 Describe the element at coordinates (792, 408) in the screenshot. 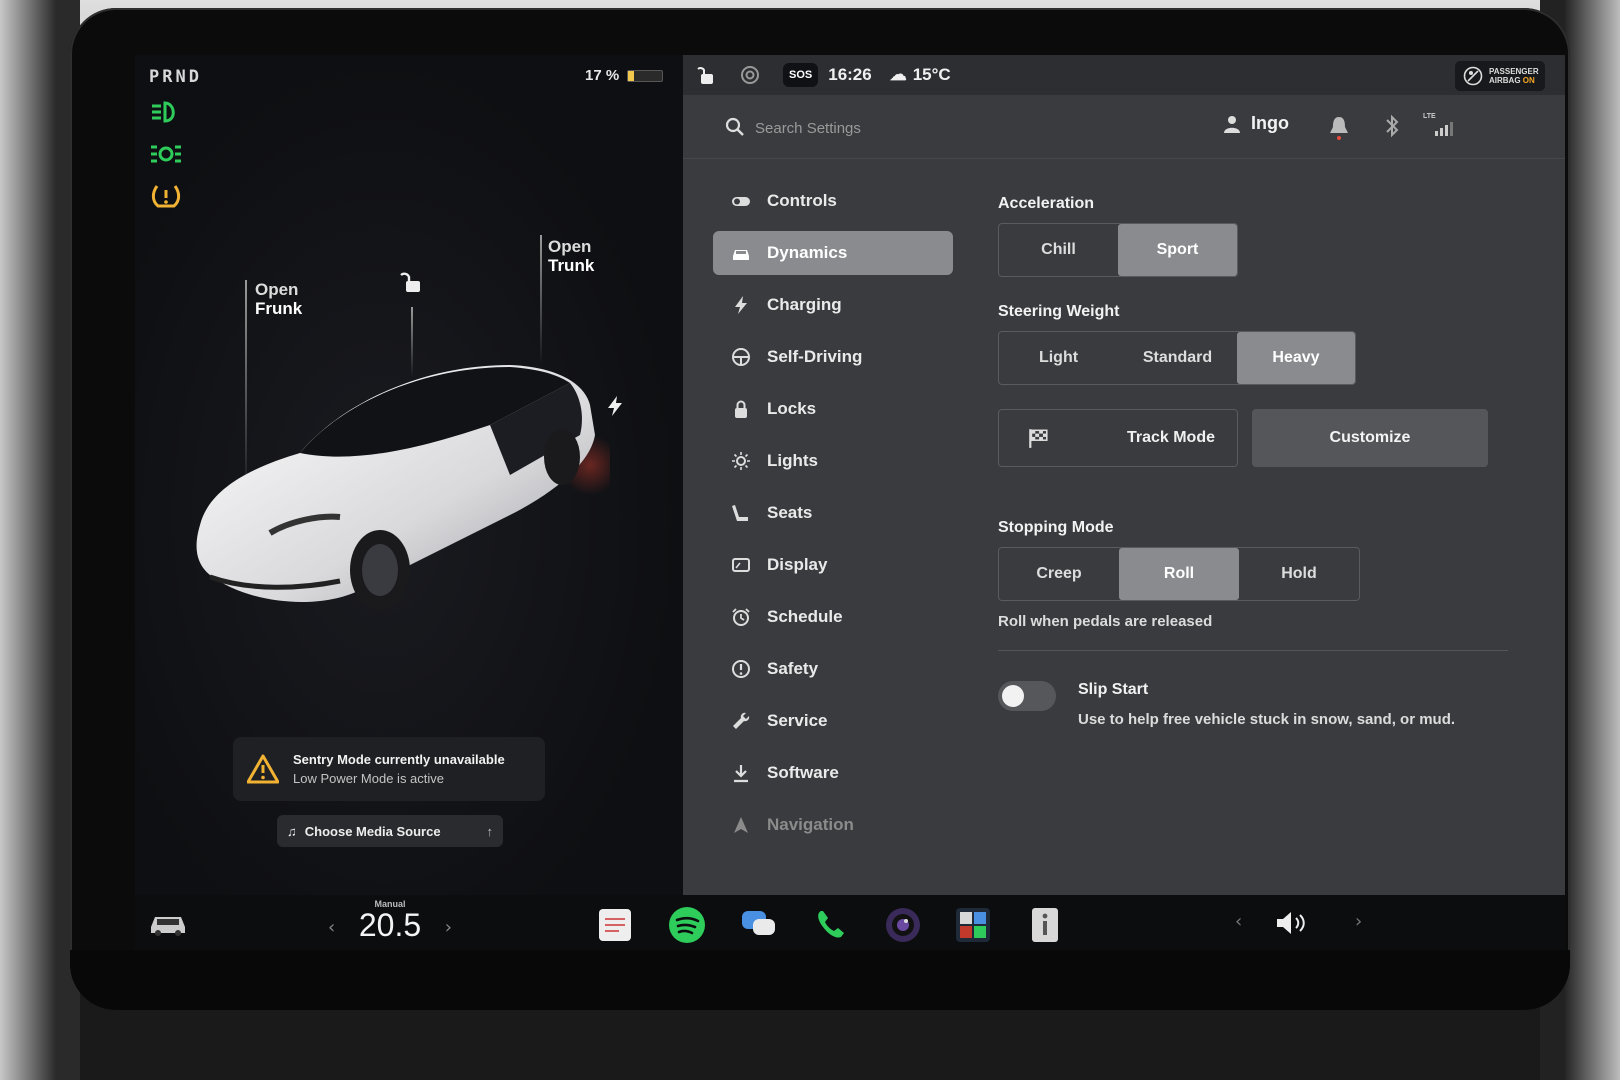

I see `sidebar-item-label: Locks` at that location.